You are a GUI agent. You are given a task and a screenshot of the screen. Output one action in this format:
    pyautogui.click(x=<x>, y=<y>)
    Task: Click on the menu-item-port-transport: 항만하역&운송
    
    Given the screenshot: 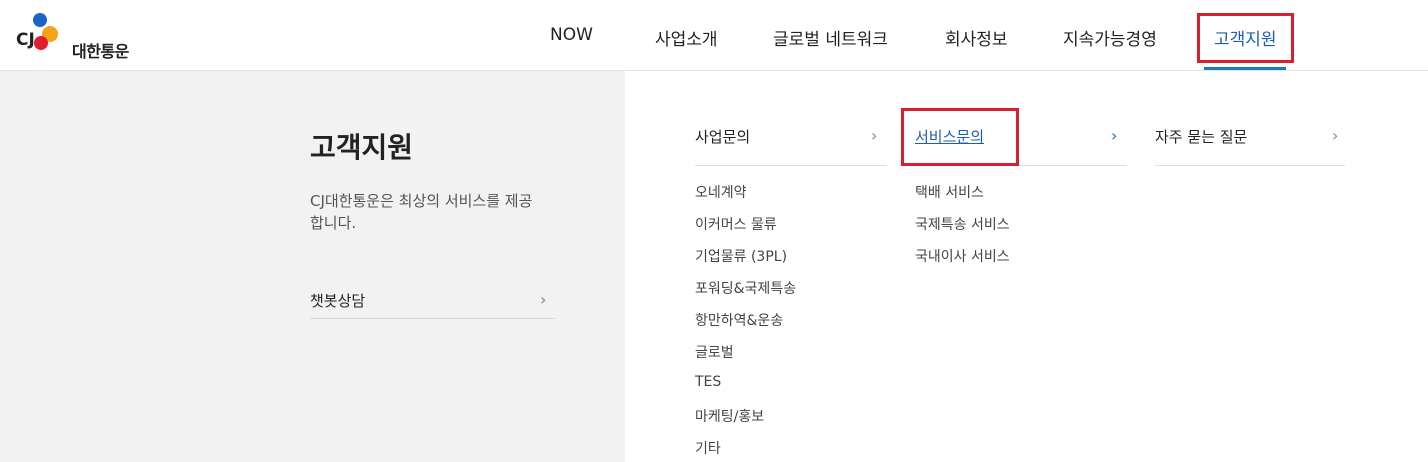 What is the action you would take?
    pyautogui.click(x=739, y=320)
    